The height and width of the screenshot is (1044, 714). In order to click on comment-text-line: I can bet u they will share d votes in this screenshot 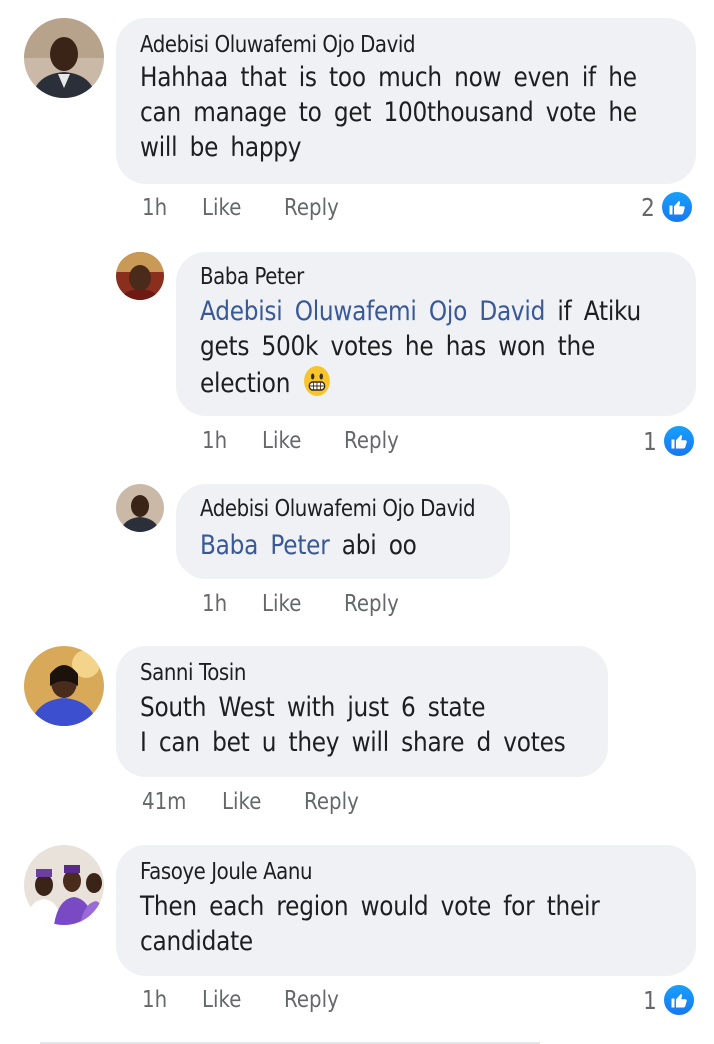, I will do `click(353, 742)`.